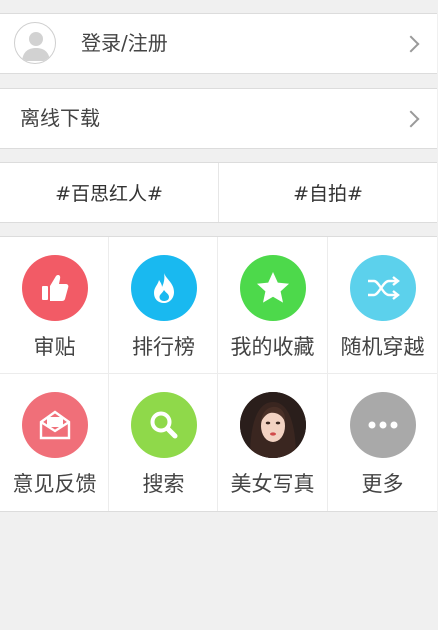 This screenshot has height=630, width=438. Describe the element at coordinates (124, 43) in the screenshot. I see `login-register-label: 登录/注册` at that location.